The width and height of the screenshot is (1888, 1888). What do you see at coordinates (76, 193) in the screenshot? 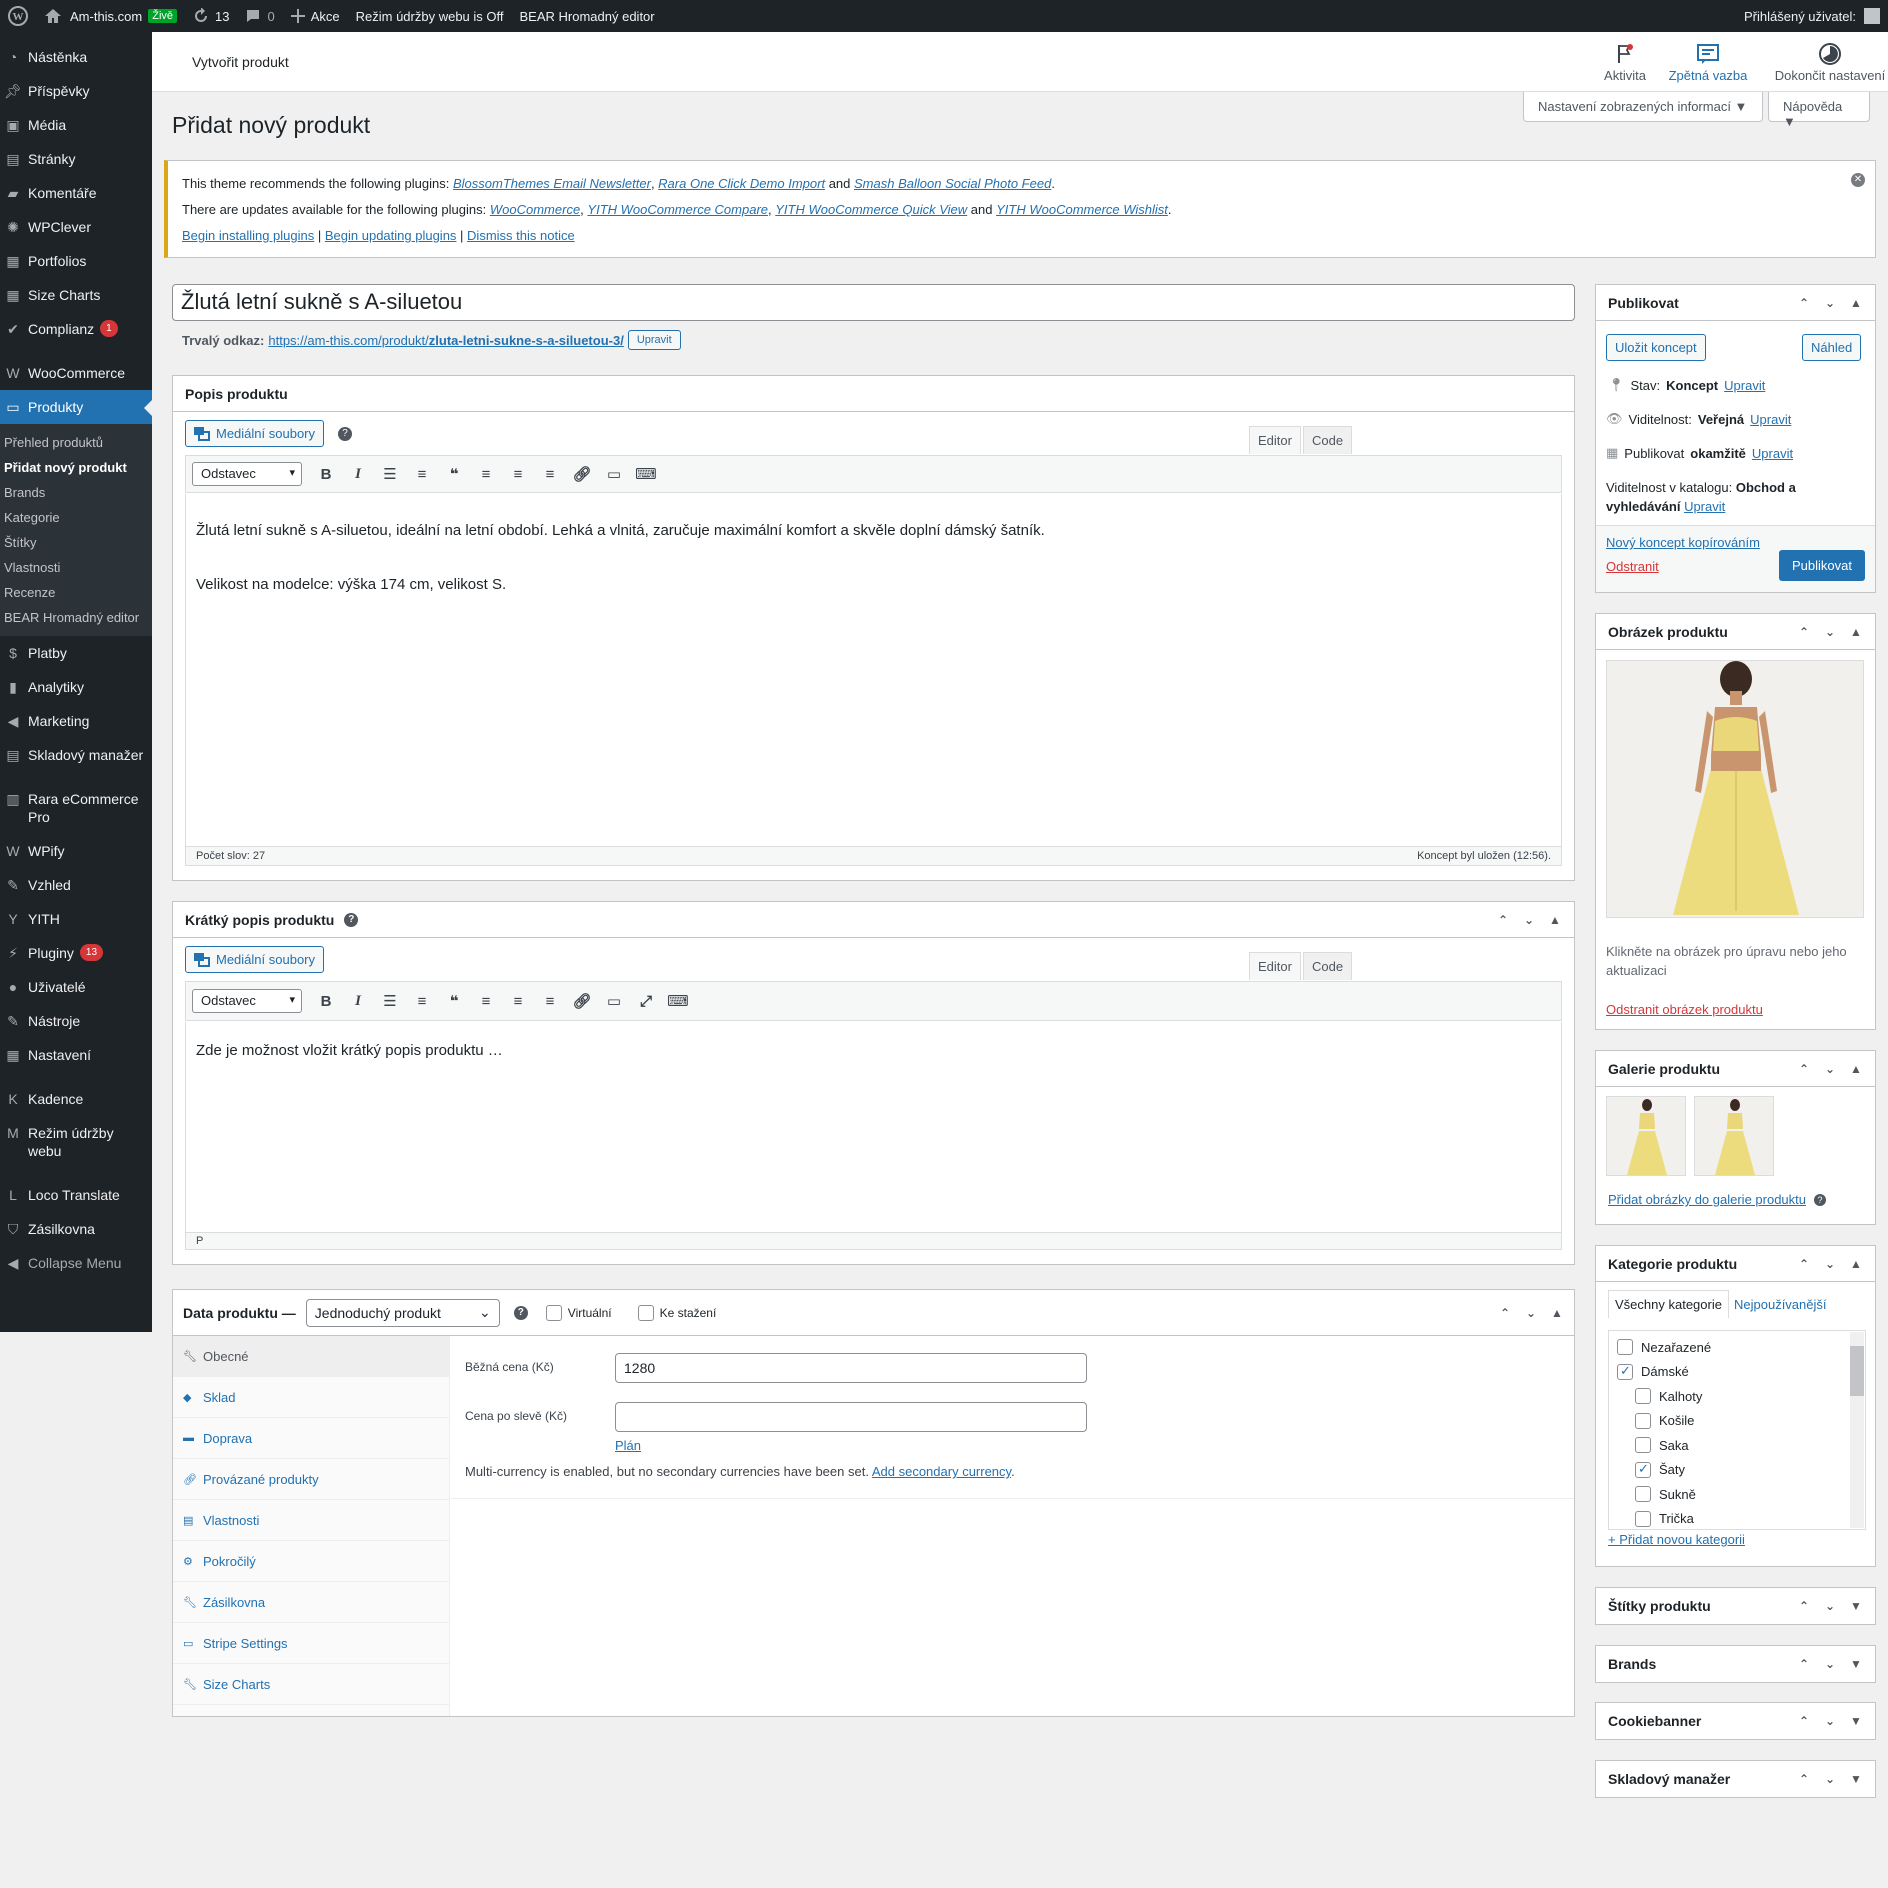
I see `sidebar-item-comments: ▰ Komentáře` at bounding box center [76, 193].